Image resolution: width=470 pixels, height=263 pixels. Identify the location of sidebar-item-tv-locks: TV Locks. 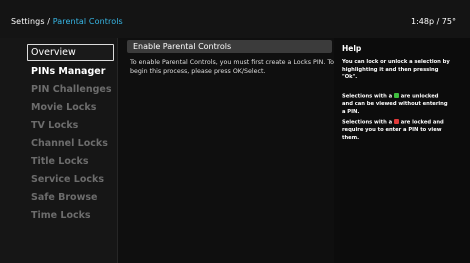
(72, 126).